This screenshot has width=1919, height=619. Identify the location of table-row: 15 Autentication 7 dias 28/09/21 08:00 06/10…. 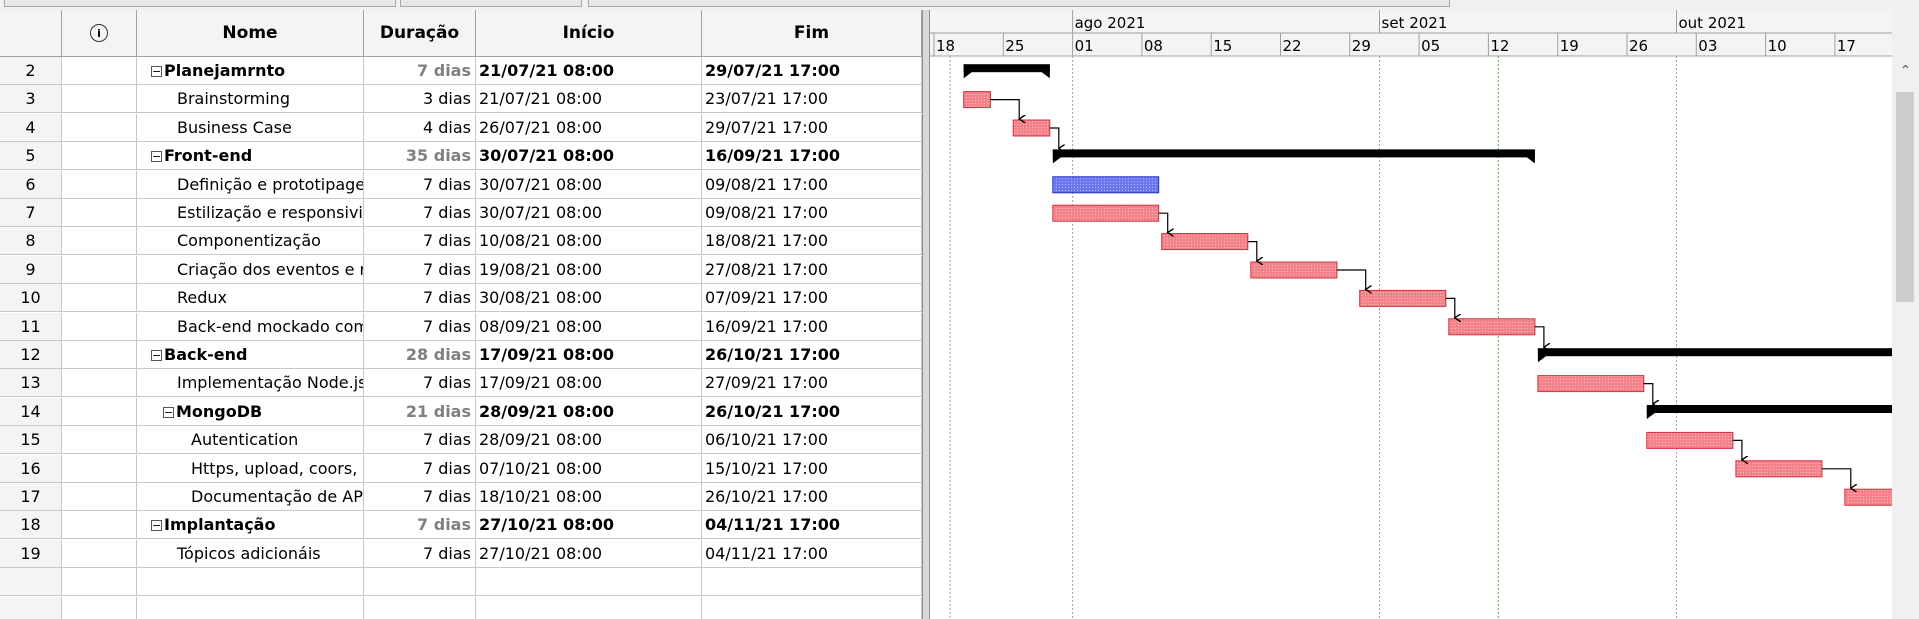
(461, 440).